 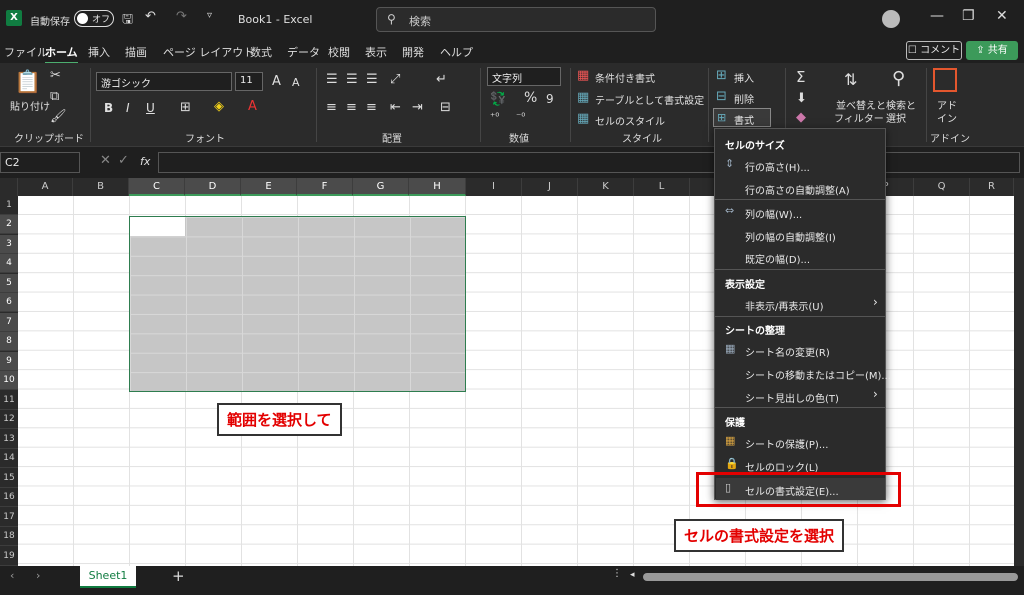 What do you see at coordinates (437, 187) in the screenshot?
I see `column-header: H` at bounding box center [437, 187].